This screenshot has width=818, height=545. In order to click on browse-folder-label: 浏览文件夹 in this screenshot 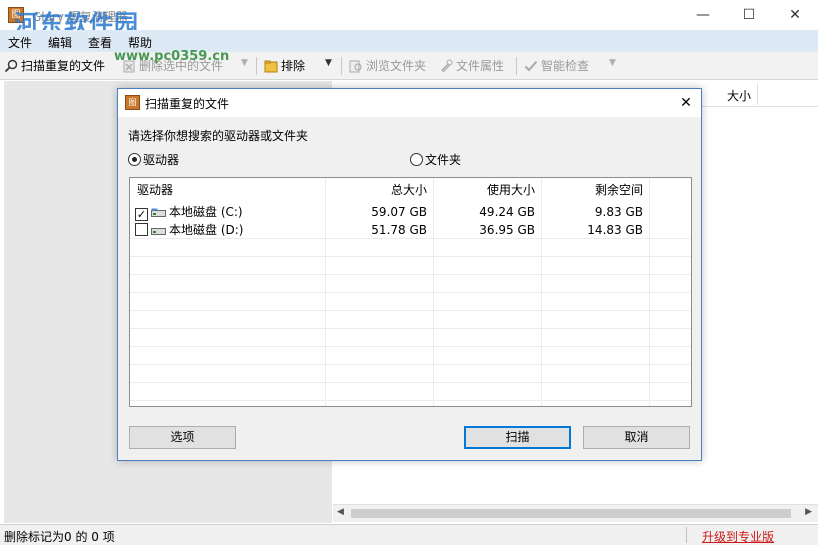, I will do `click(396, 66)`.